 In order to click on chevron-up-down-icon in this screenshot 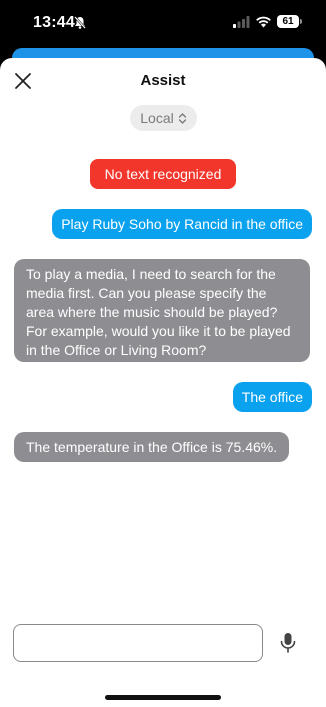, I will do `click(182, 118)`.